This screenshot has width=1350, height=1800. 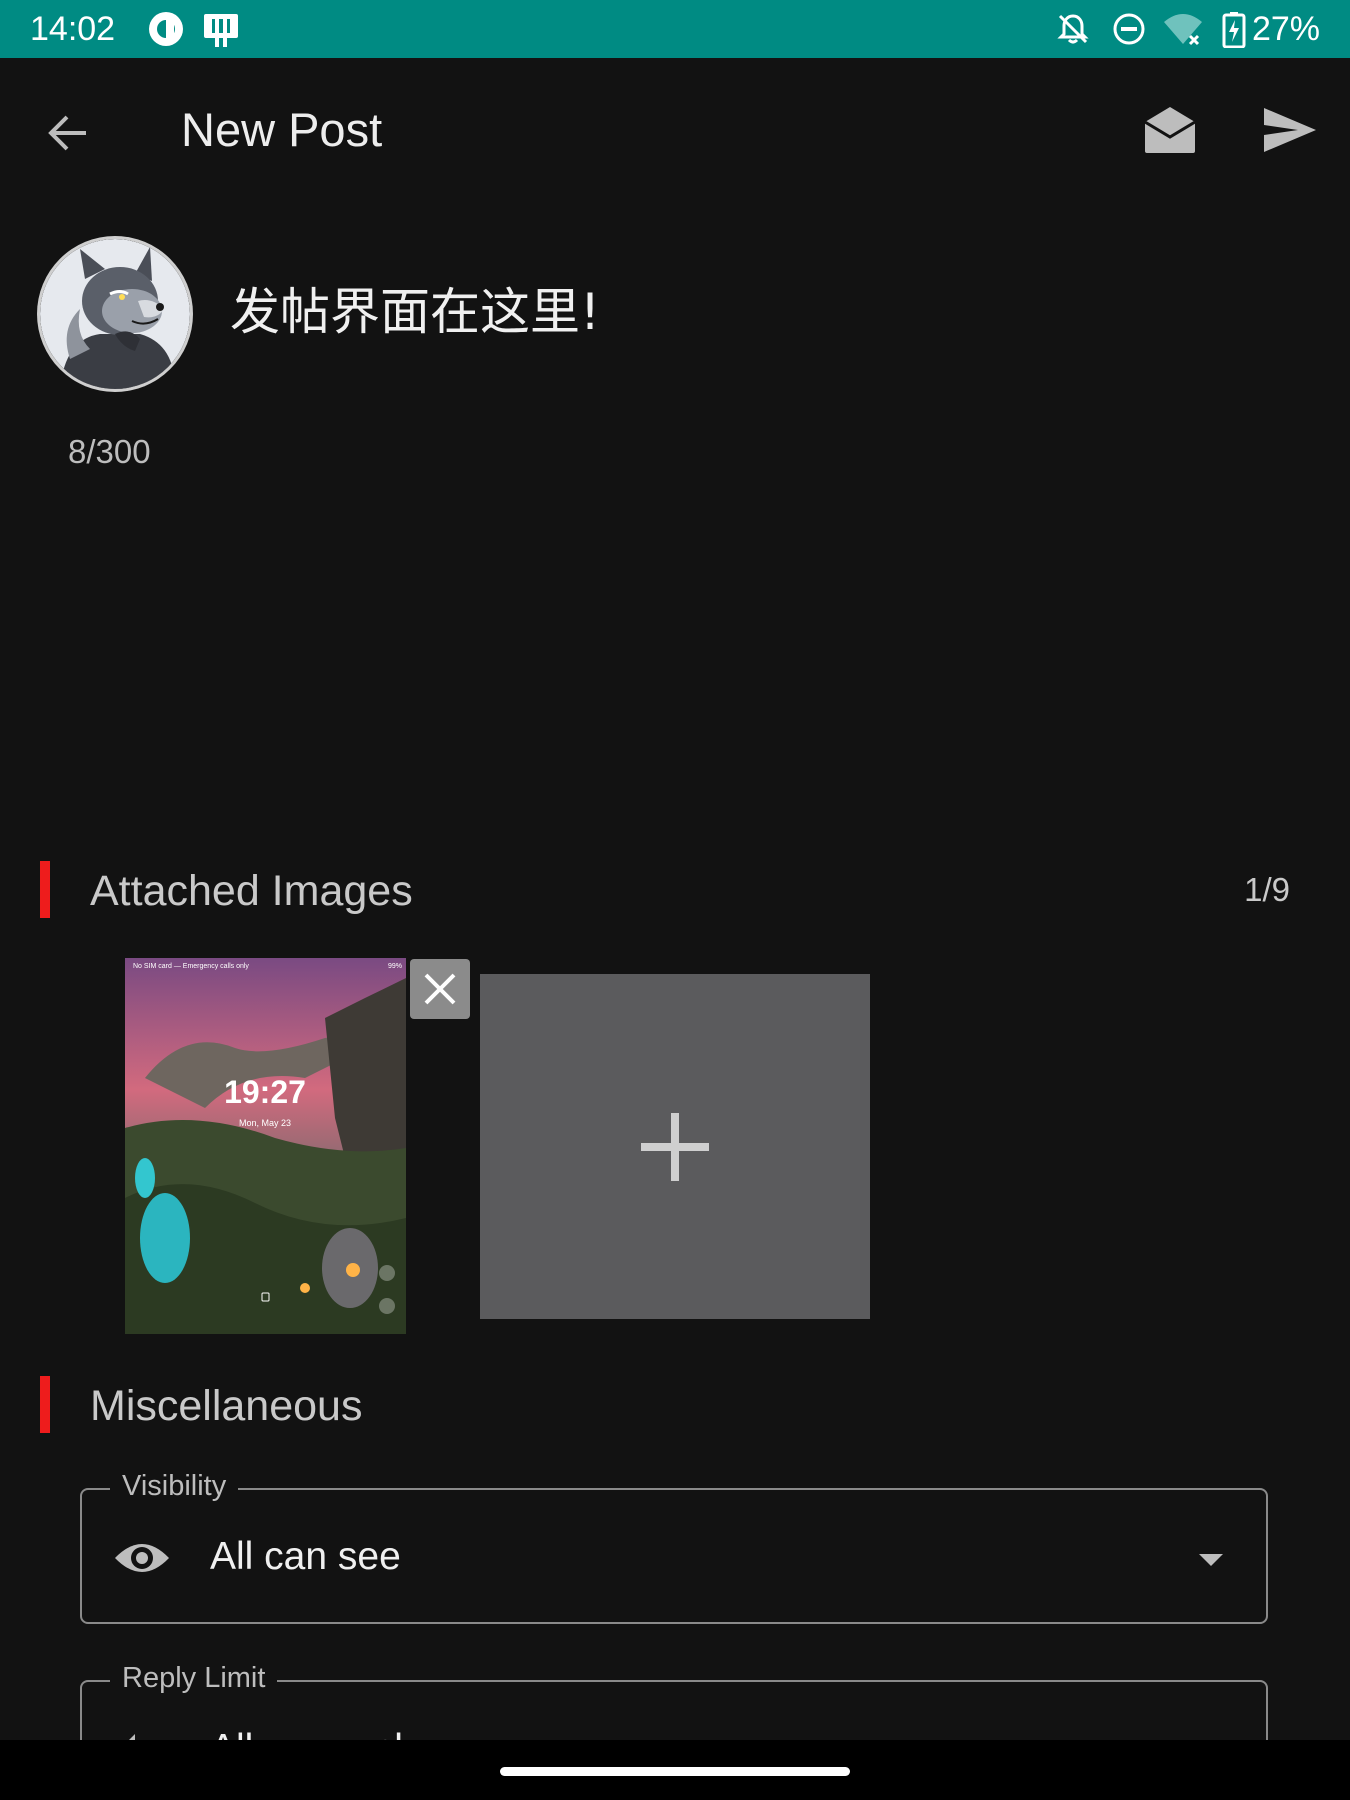 I want to click on send-button, so click(x=1290, y=130).